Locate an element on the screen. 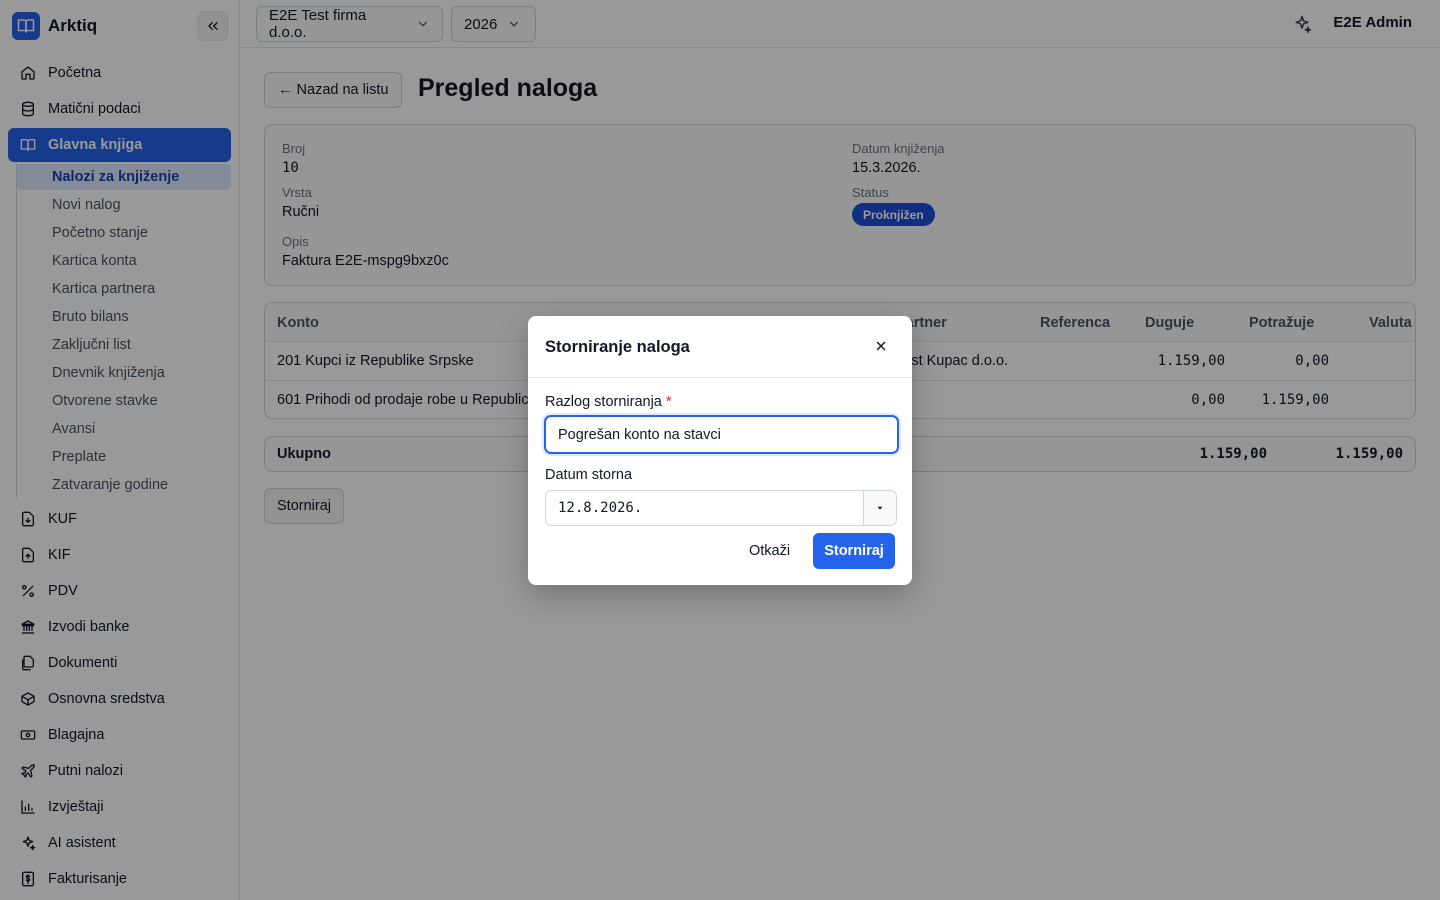 This screenshot has width=1440, height=900. caret-down-icon is located at coordinates (880, 508).